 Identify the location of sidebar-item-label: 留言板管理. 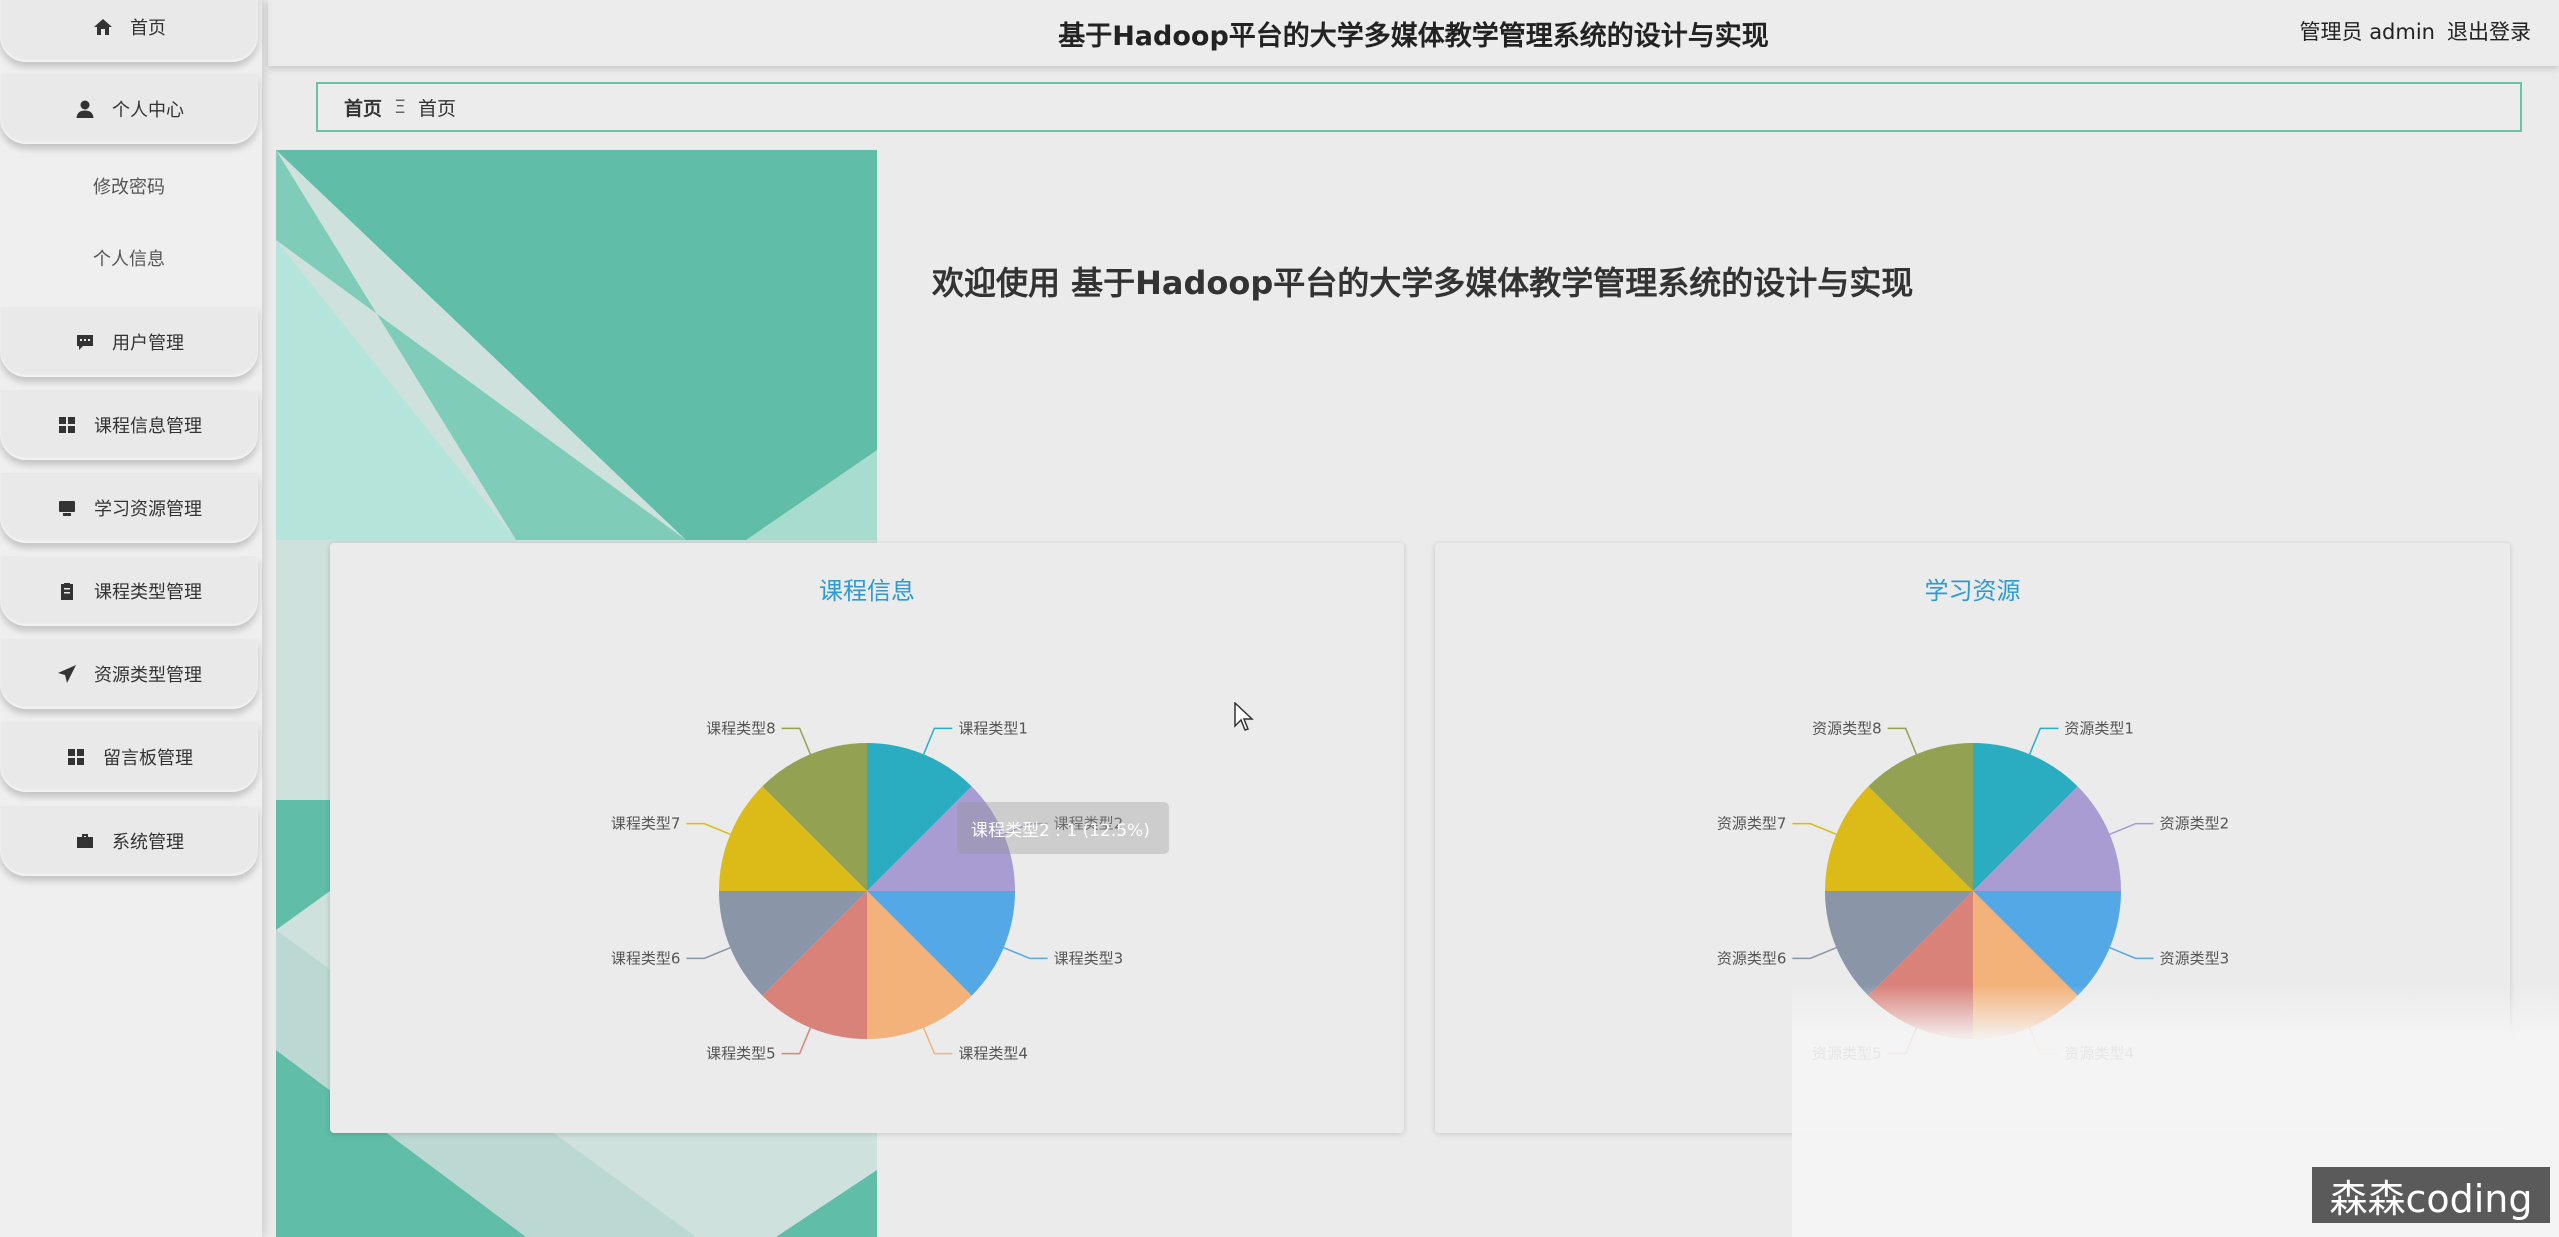
(148, 758).